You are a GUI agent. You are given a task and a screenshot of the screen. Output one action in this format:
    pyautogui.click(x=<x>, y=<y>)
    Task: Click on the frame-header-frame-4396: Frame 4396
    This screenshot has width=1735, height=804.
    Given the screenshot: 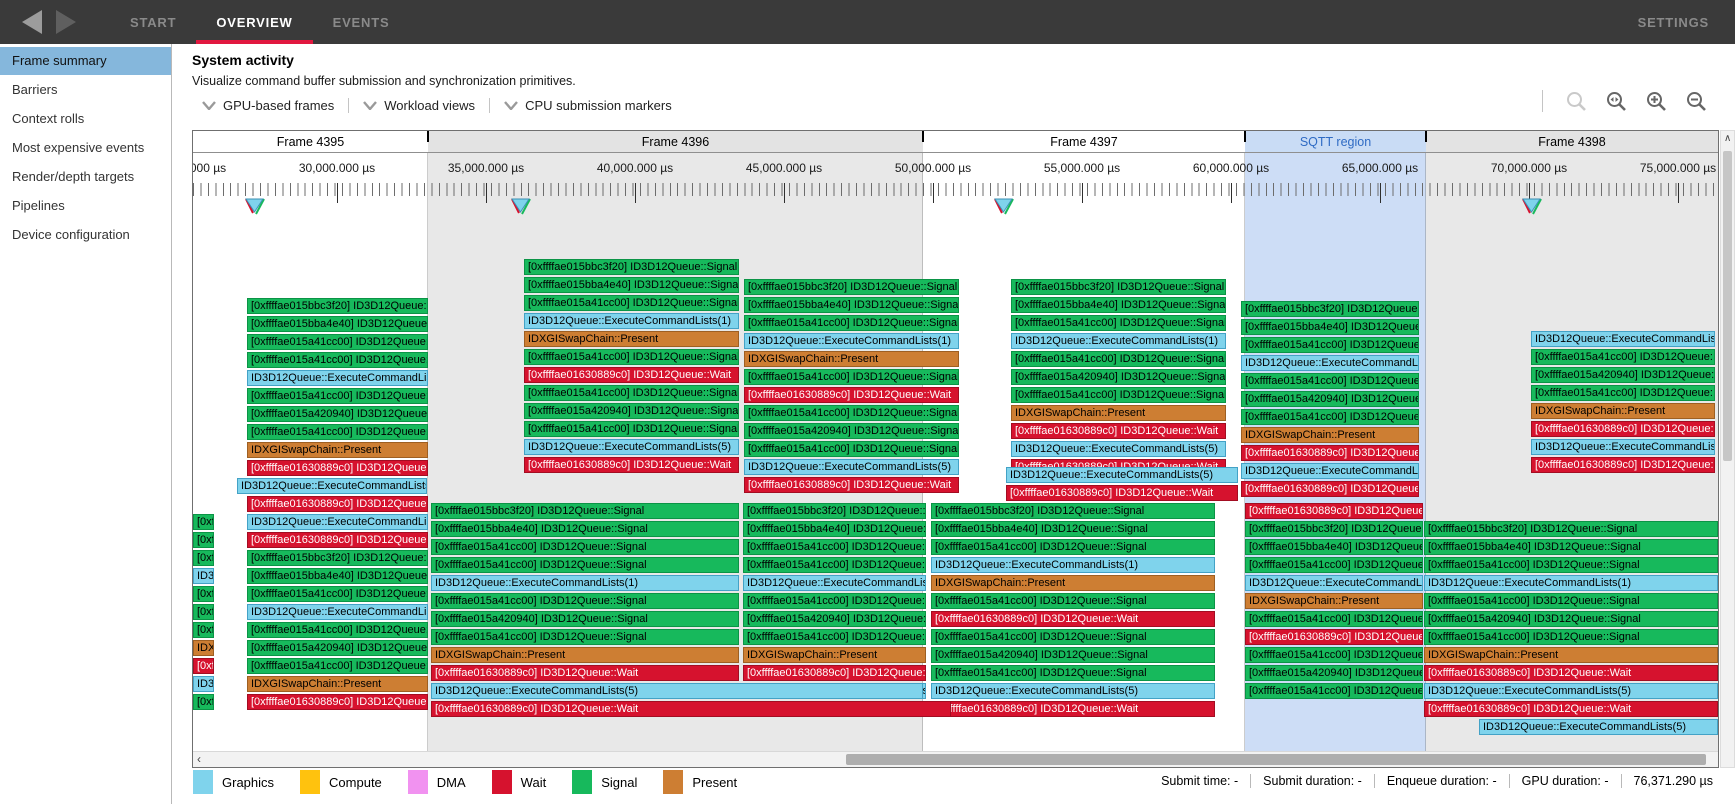 What is the action you would take?
    pyautogui.click(x=675, y=141)
    